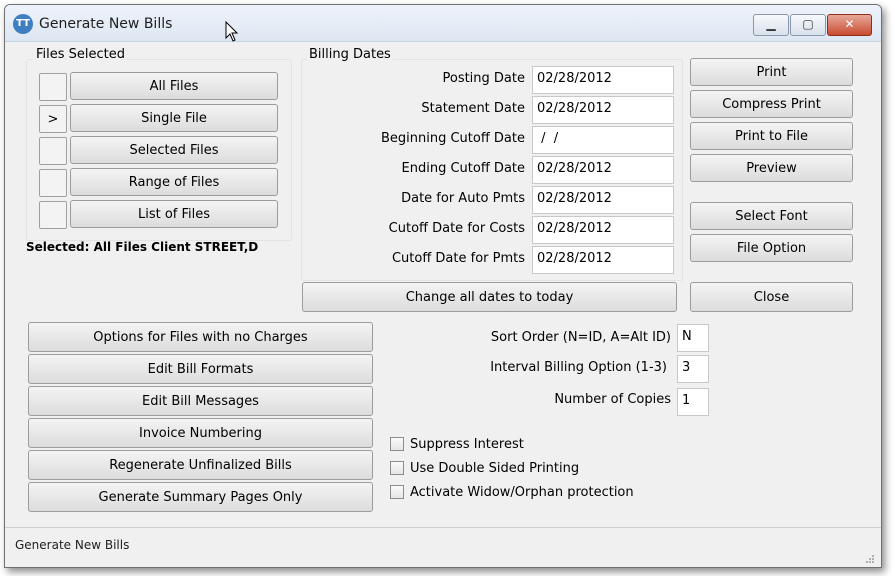  I want to click on edit-bill-messages-button: Edit Bill Messages, so click(200, 401).